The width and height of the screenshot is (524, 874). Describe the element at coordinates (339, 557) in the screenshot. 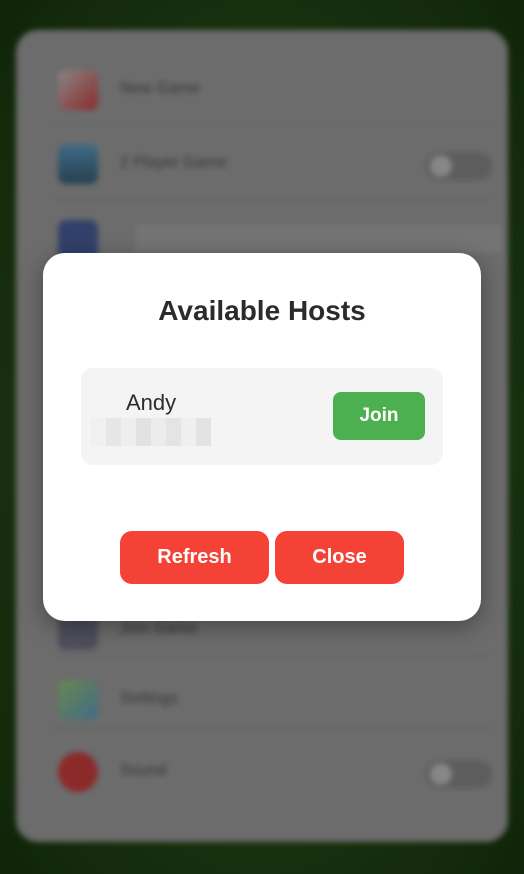

I see `close-button: Close` at that location.